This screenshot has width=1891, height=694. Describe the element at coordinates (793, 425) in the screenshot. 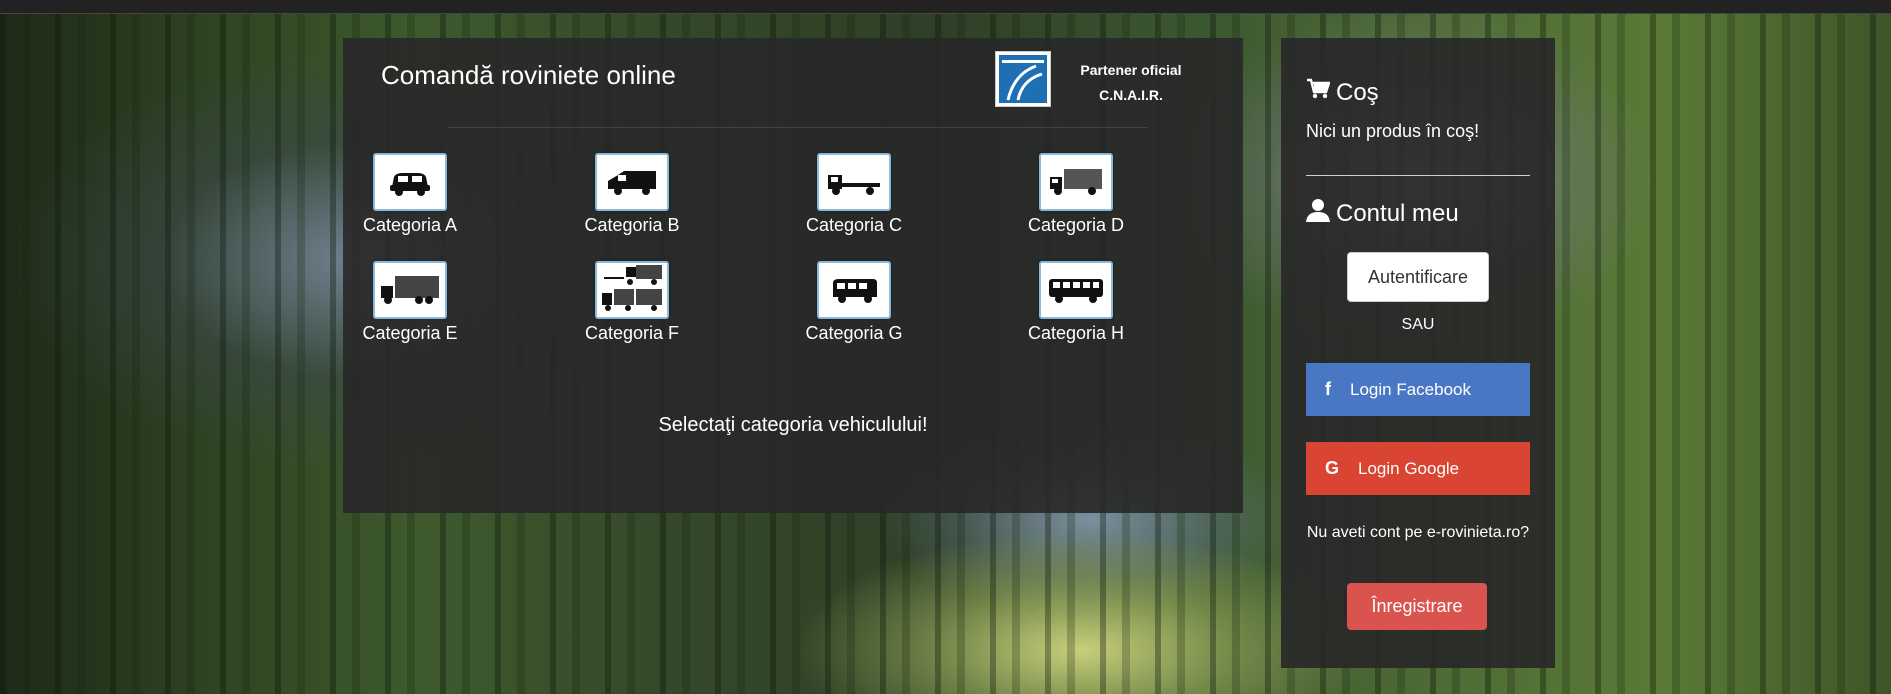

I see `select-category-message: Selectaţi categoria vehiculului!` at that location.